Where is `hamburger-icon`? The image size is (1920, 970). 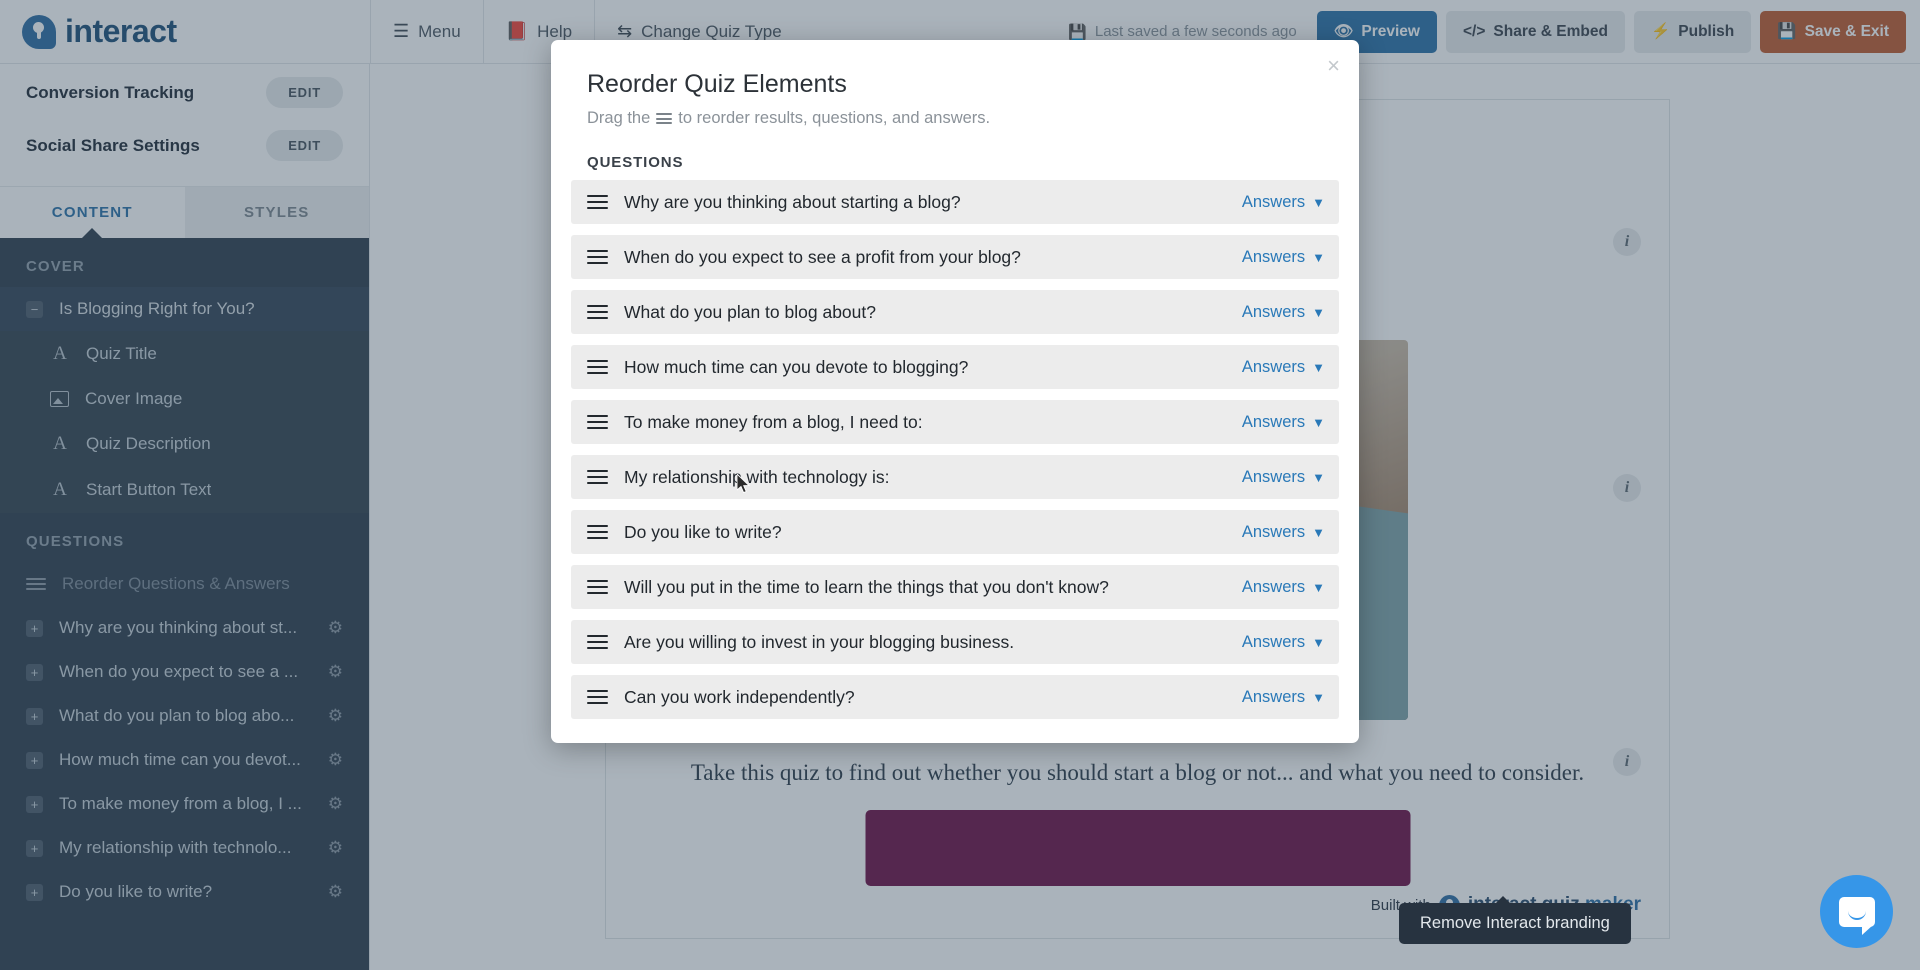 hamburger-icon is located at coordinates (664, 118).